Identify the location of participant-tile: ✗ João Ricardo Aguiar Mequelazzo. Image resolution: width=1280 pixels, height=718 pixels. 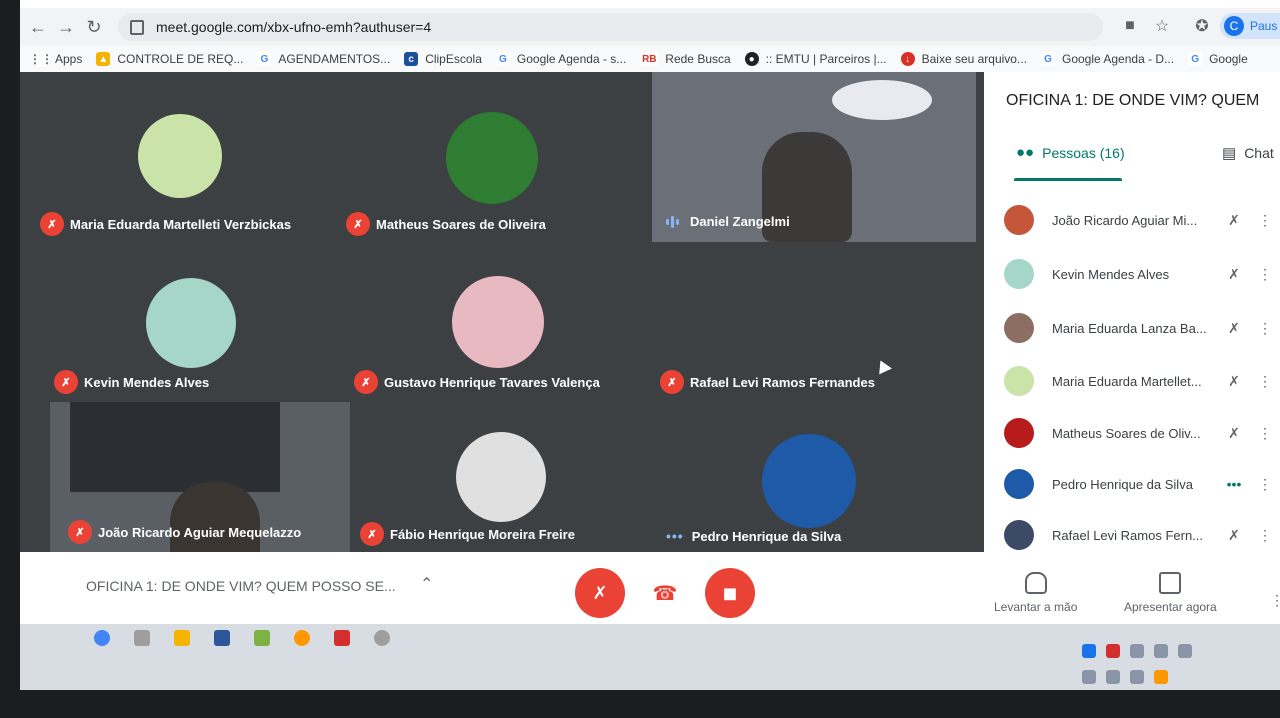
(200, 477).